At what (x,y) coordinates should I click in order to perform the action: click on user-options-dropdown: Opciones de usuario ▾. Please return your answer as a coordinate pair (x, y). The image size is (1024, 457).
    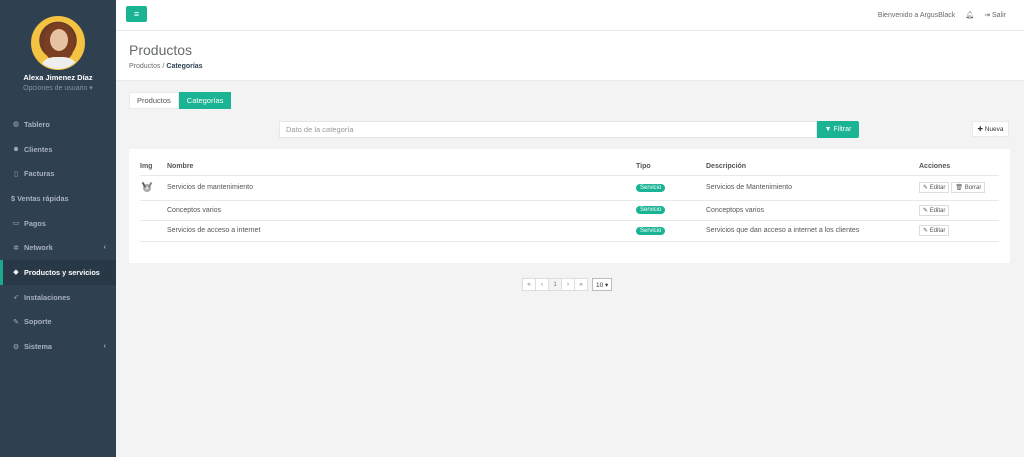
    Looking at the image, I should click on (58, 88).